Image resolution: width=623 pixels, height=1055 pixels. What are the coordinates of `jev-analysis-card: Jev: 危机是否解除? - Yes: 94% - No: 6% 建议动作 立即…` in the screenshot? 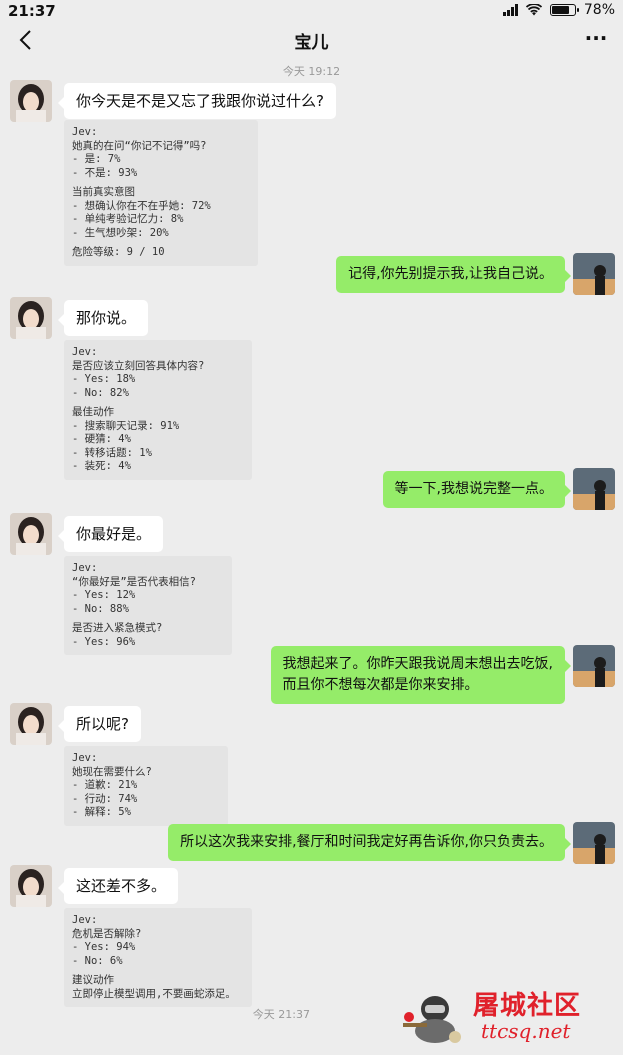 It's located at (158, 957).